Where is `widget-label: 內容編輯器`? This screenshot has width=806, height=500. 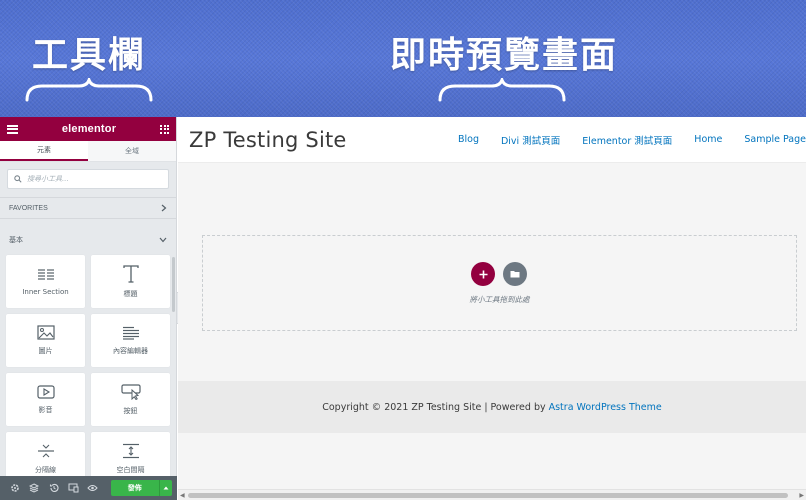
widget-label: 內容編輯器 is located at coordinates (130, 350).